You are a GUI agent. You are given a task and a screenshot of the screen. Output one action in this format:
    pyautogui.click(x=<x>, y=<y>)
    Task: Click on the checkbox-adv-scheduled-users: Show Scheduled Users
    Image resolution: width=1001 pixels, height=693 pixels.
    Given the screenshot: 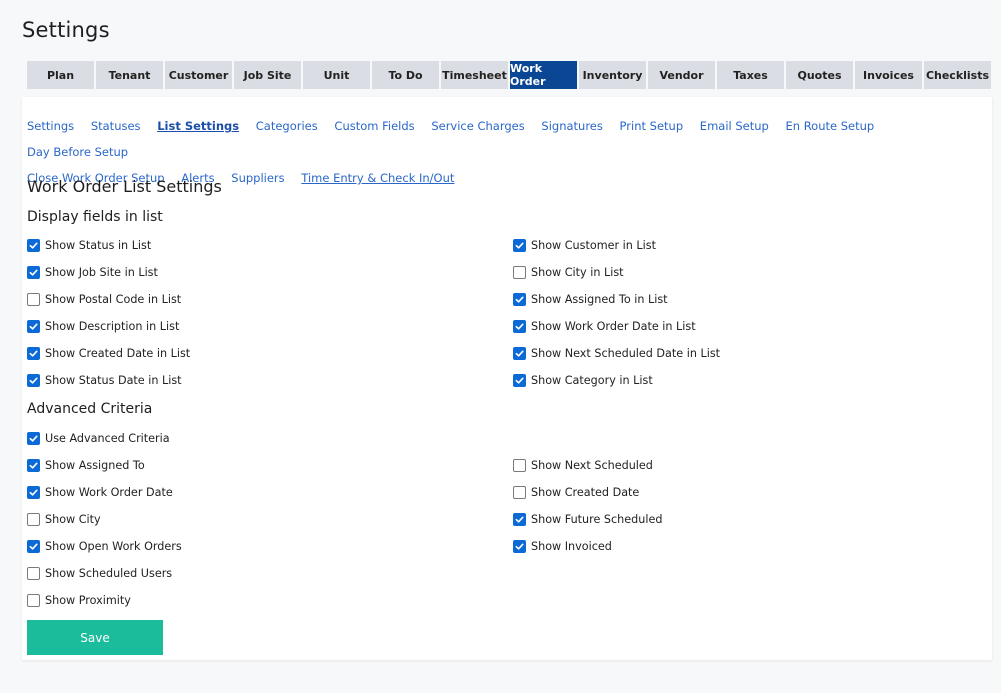 What is the action you would take?
    pyautogui.click(x=99, y=573)
    